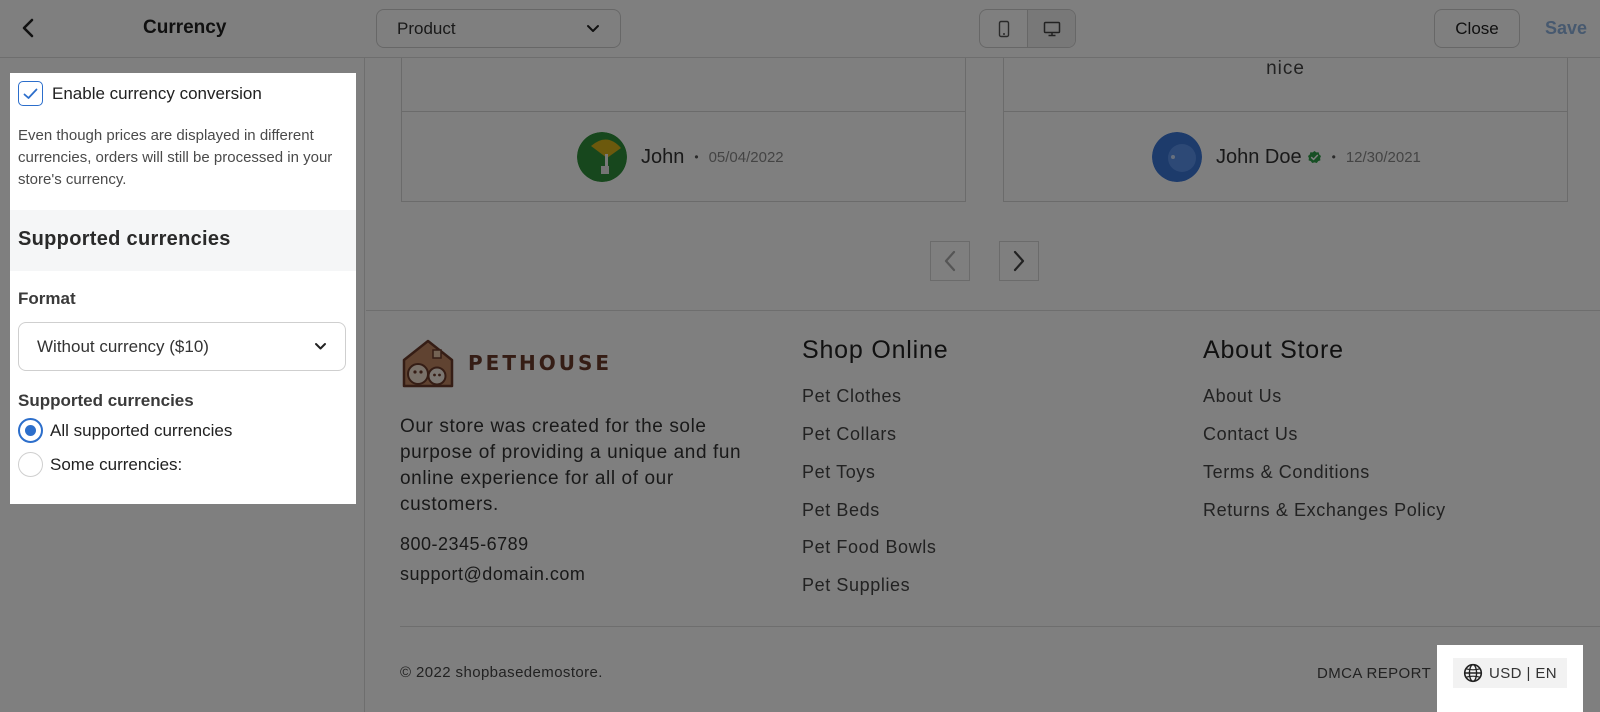  I want to click on reviewer-info: John • 05/04/2022, so click(680, 157).